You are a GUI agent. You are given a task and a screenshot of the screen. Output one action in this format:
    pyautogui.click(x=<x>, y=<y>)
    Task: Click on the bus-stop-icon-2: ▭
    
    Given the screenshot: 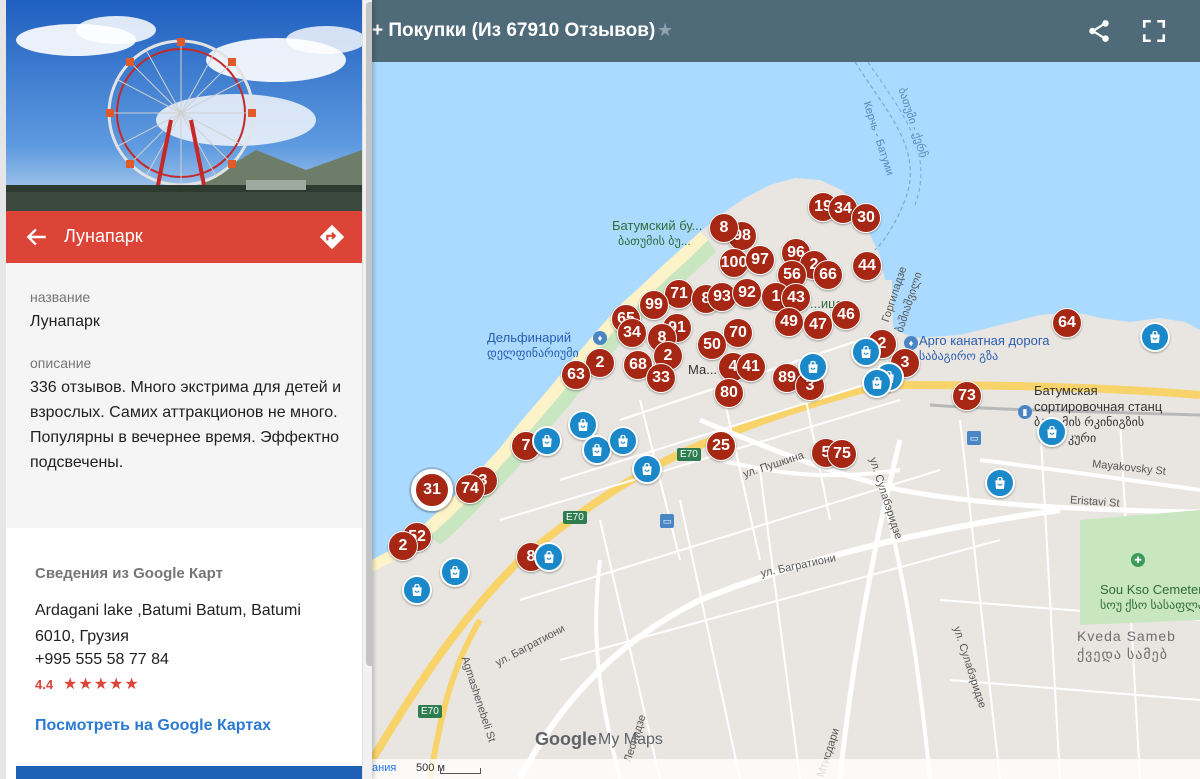 What is the action you would take?
    pyautogui.click(x=974, y=438)
    